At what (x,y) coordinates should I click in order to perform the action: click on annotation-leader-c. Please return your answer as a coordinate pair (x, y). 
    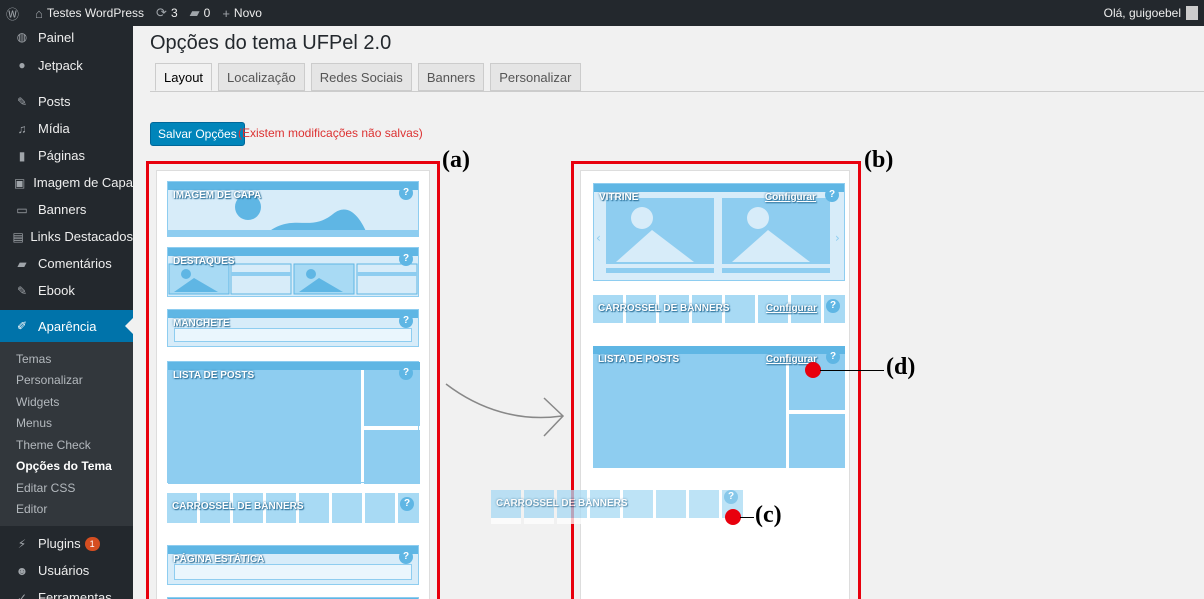
    Looking at the image, I should click on (747, 517).